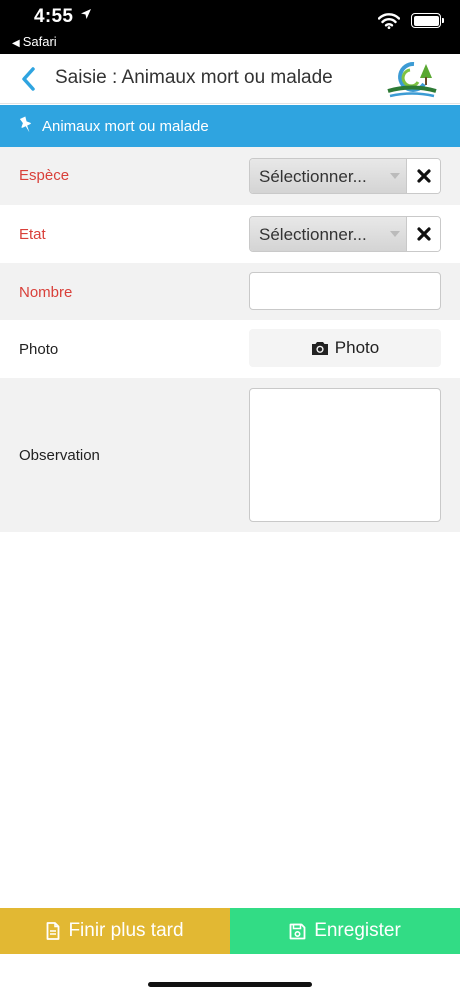  I want to click on section-title: Animaux mort ou malade, so click(125, 126).